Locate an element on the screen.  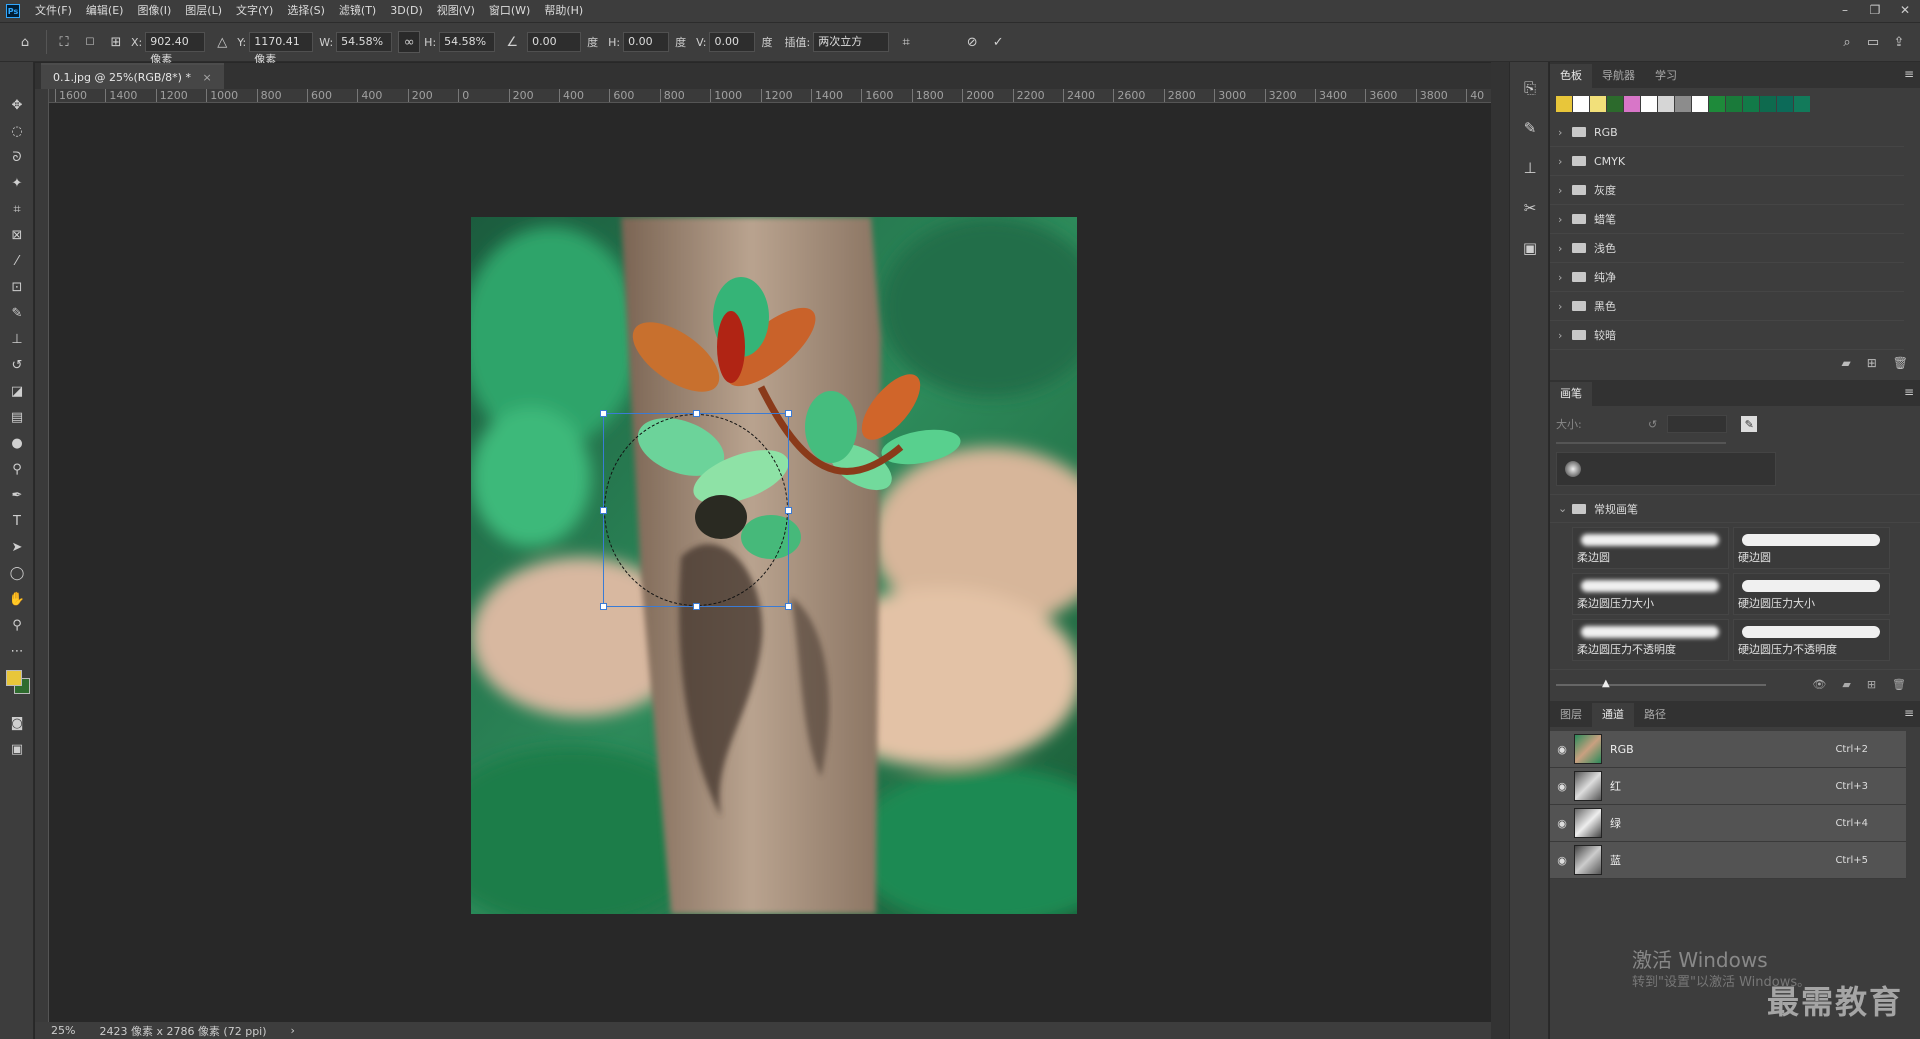
eyedropper-tool-icon: ⁄ is located at coordinates (17, 261).